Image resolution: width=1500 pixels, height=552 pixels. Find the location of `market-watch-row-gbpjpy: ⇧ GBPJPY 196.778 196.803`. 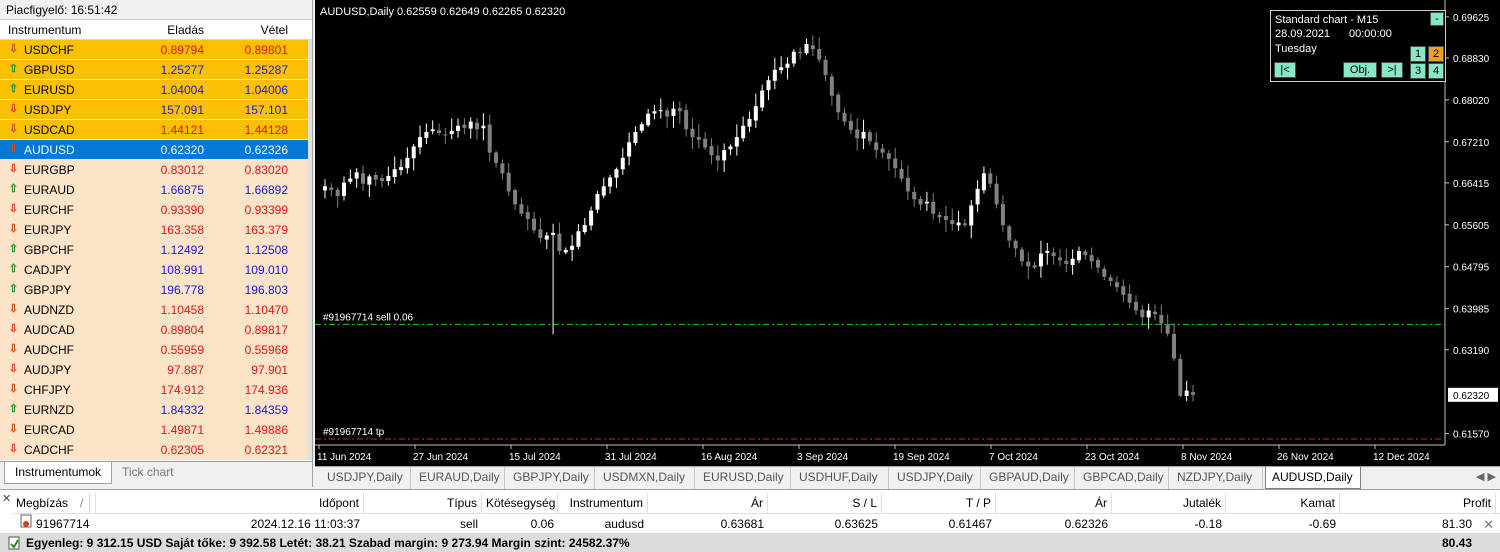

market-watch-row-gbpjpy: ⇧ GBPJPY 196.778 196.803 is located at coordinates (156, 290).